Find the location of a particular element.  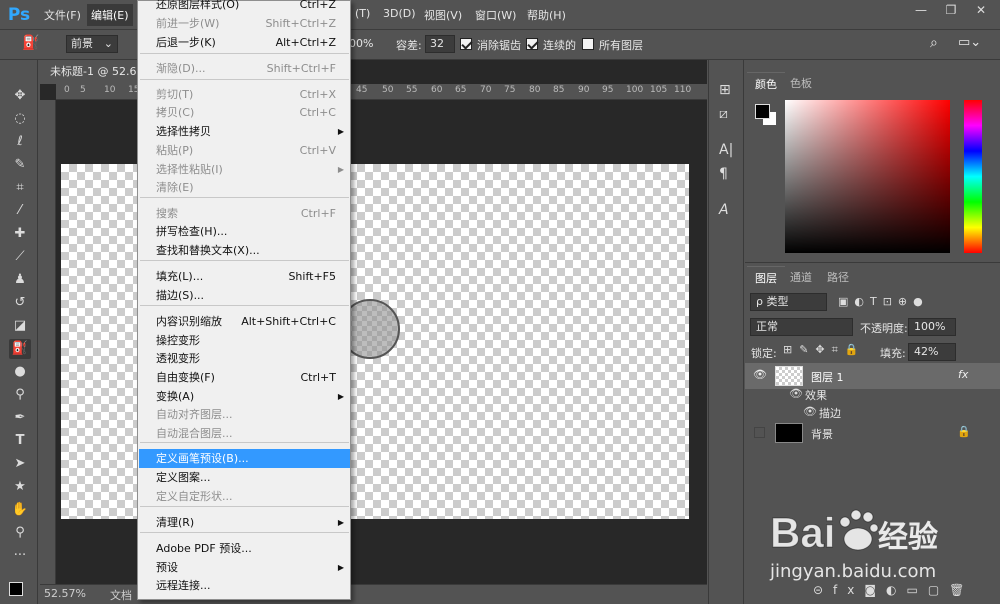

visibility-eye-icon: 👁 is located at coordinates (760, 374).